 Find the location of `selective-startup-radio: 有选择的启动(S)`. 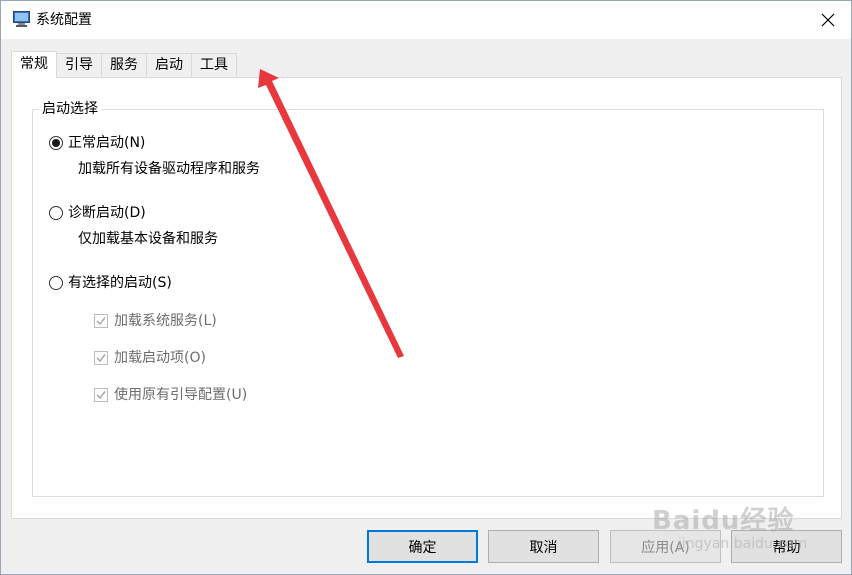

selective-startup-radio: 有选择的启动(S) is located at coordinates (110, 283).